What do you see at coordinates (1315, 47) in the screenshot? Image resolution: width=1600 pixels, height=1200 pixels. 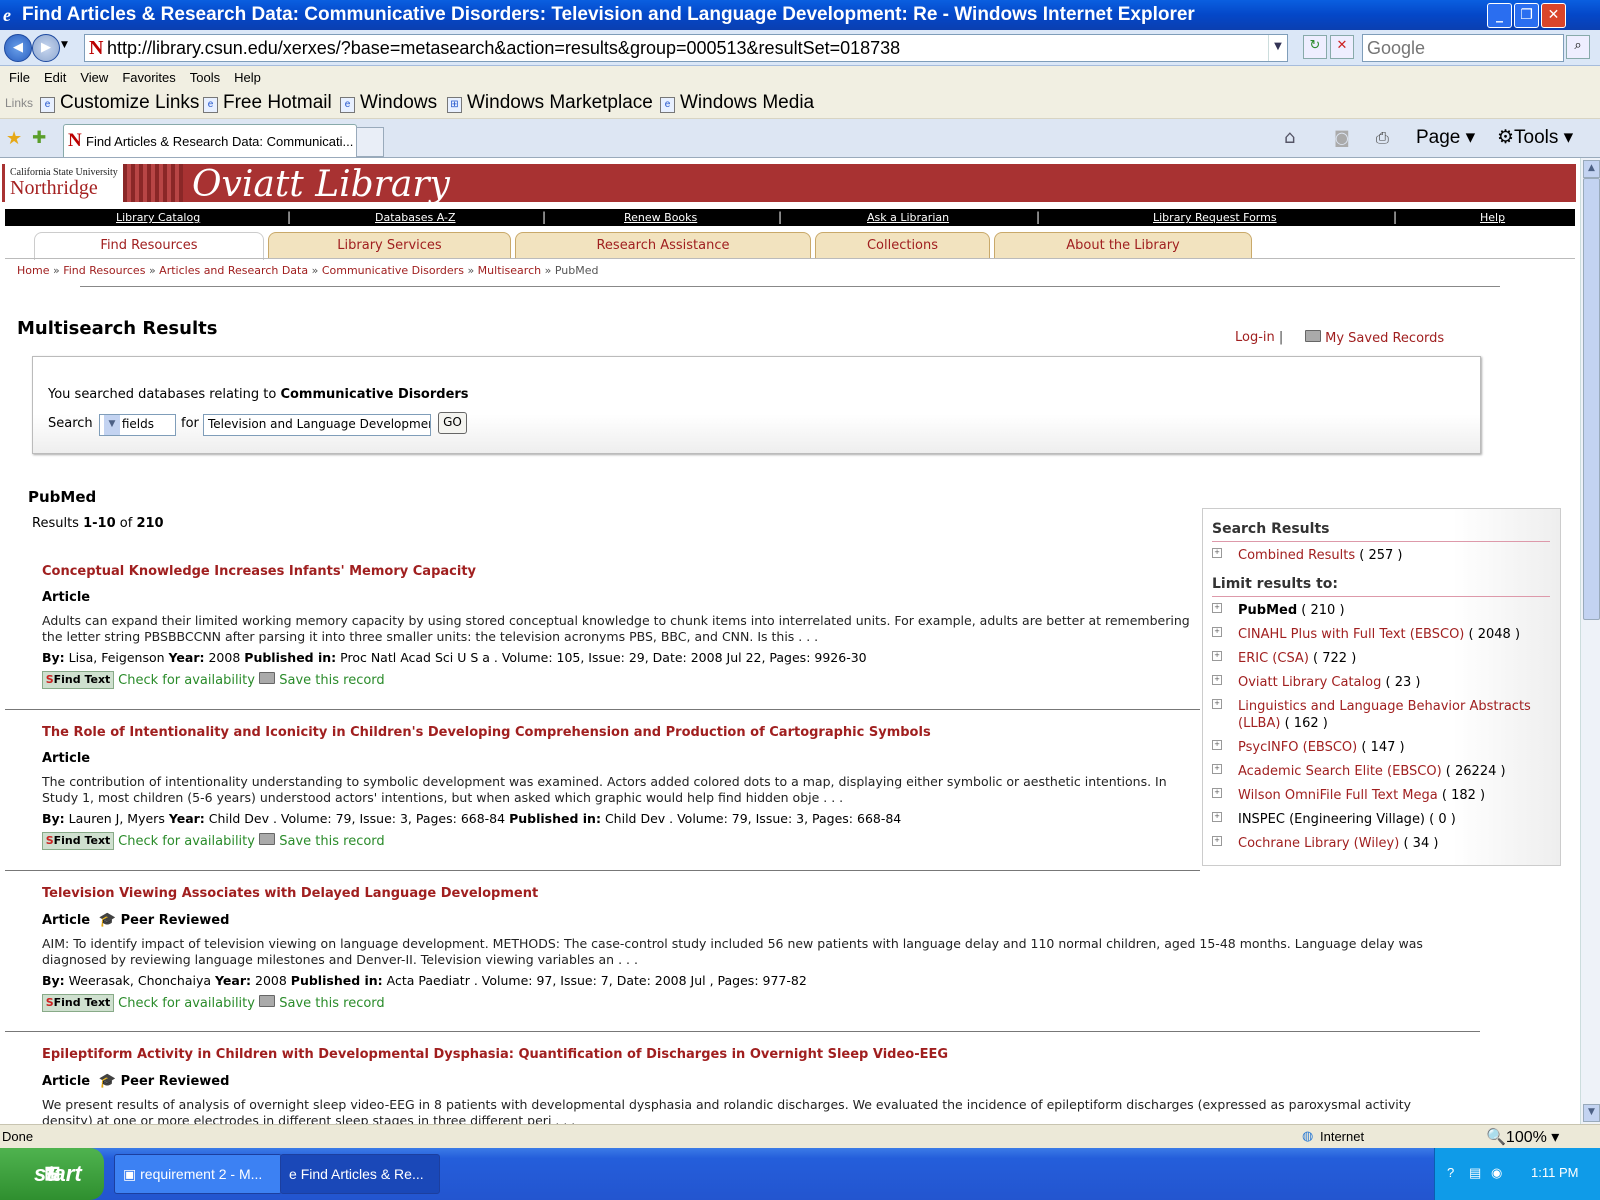 I see `refresh-icon: ↻` at bounding box center [1315, 47].